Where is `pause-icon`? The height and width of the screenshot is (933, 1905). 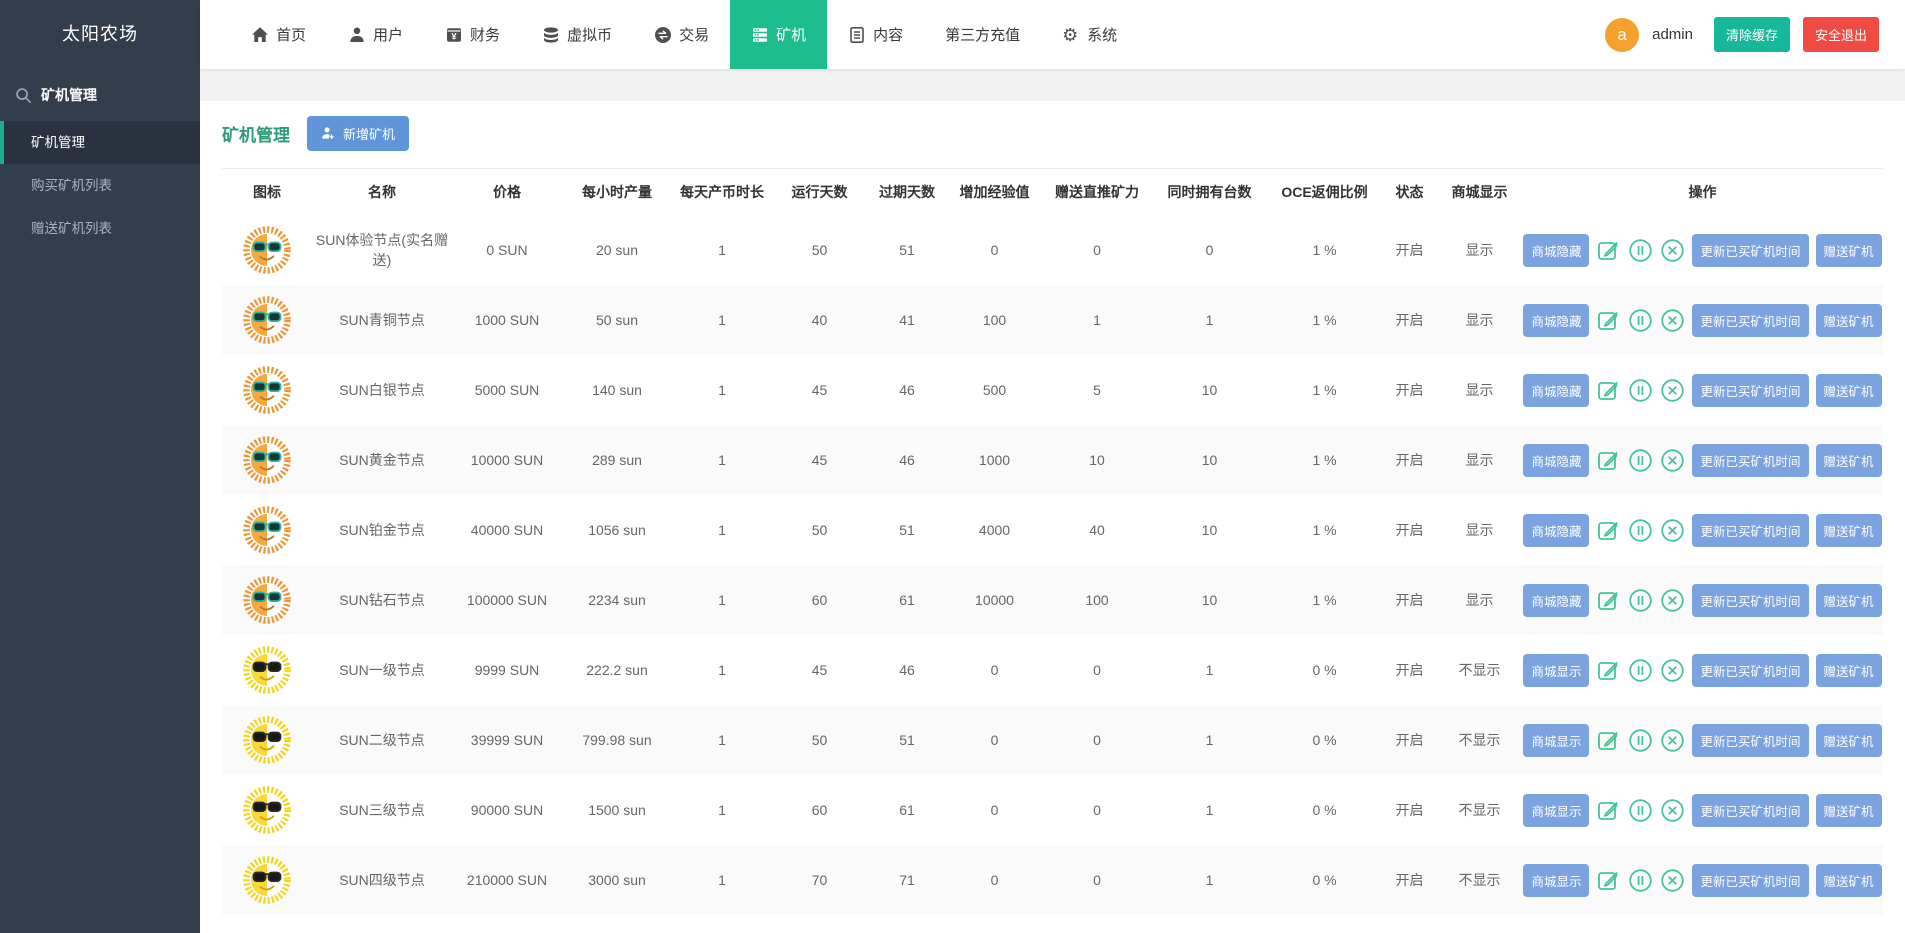
pause-icon is located at coordinates (1640, 880).